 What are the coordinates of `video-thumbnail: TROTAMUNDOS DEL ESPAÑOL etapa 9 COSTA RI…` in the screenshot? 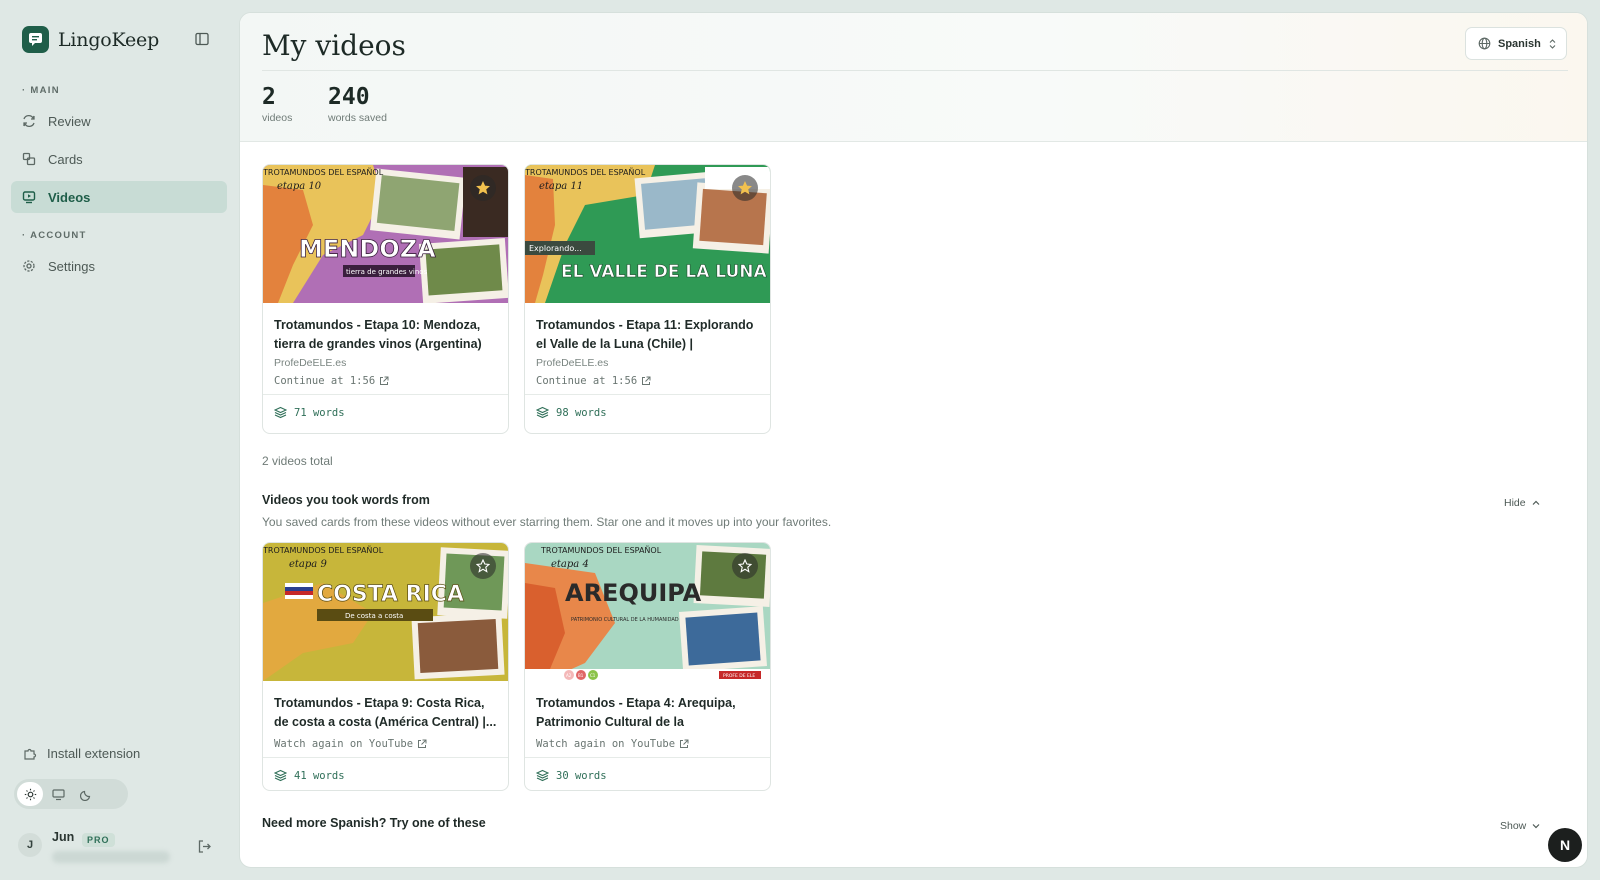 It's located at (385, 612).